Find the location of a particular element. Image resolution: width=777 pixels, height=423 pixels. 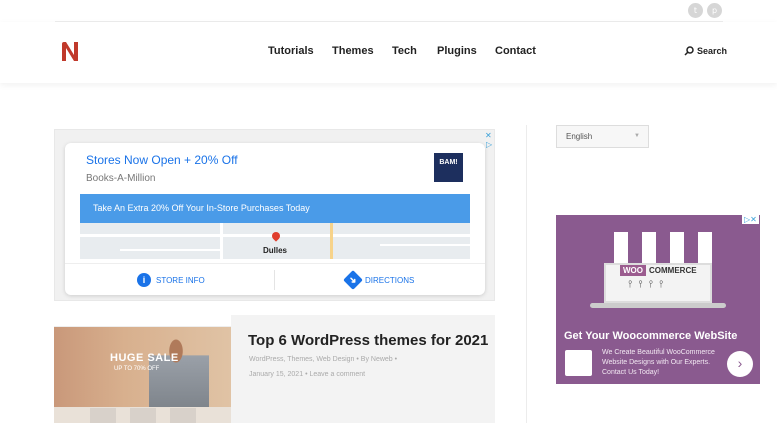

language-select: English ▼ is located at coordinates (602, 136).